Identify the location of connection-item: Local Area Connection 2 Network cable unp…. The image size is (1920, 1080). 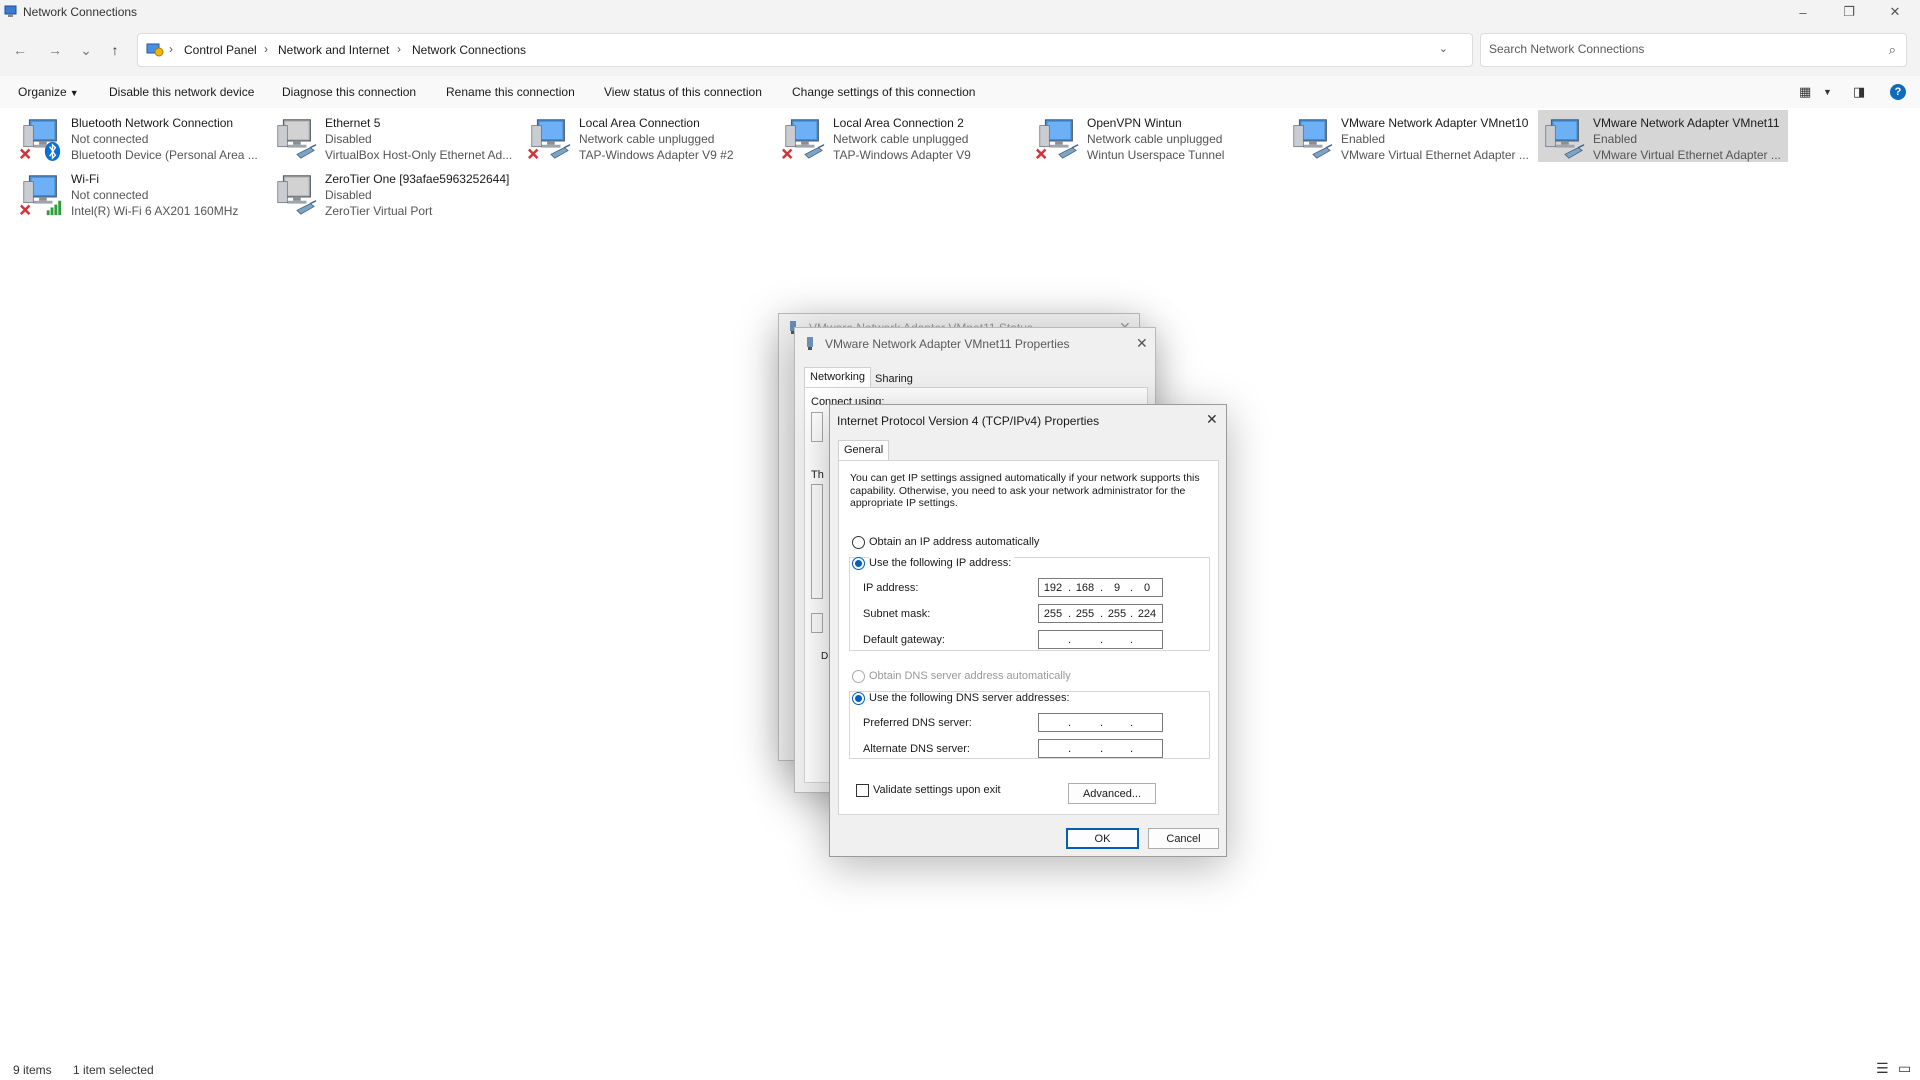
(903, 136).